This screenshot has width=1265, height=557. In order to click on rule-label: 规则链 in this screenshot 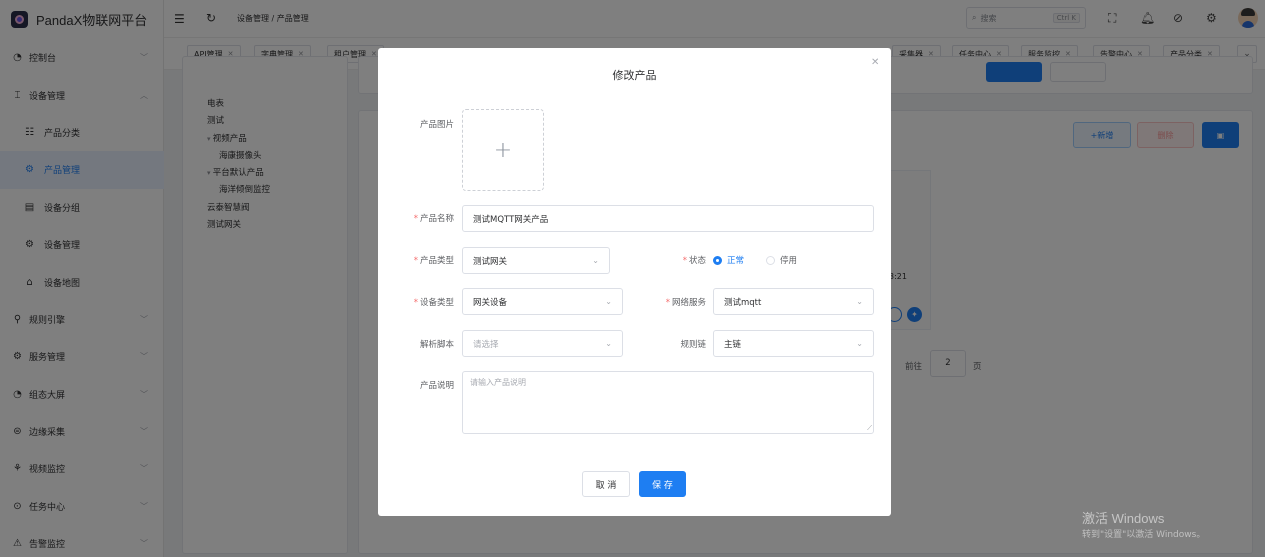, I will do `click(677, 344)`.